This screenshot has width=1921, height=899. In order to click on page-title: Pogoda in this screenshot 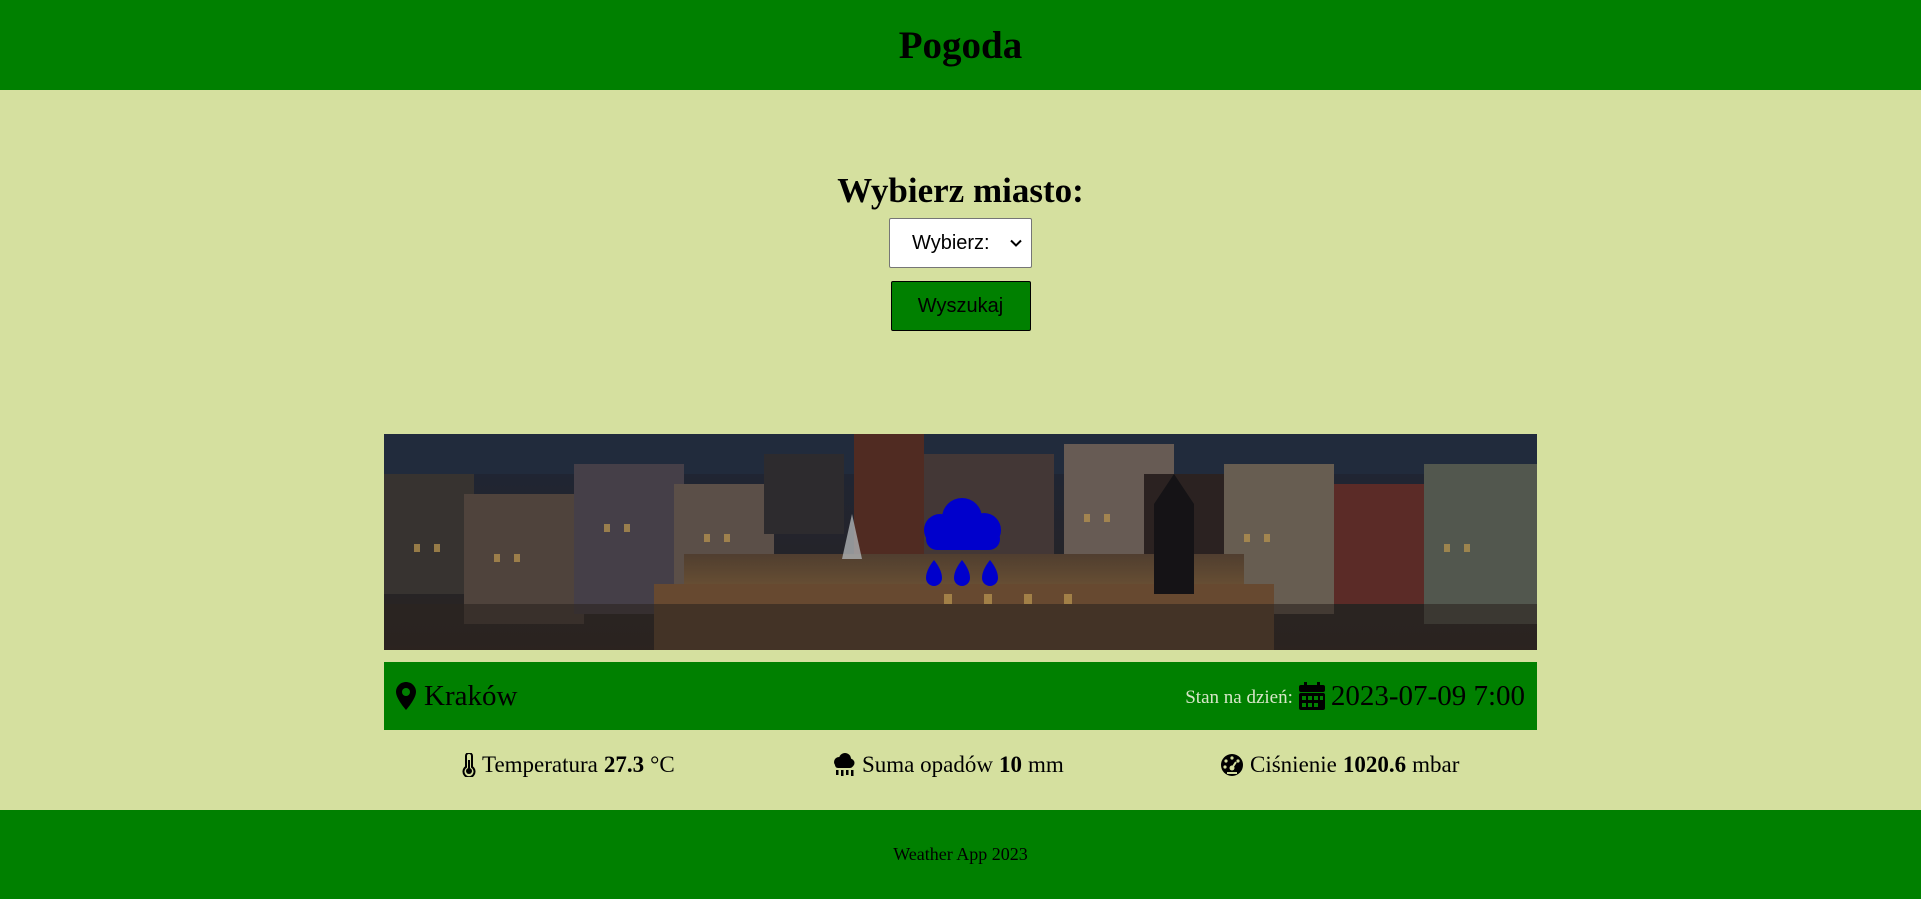, I will do `click(960, 45)`.